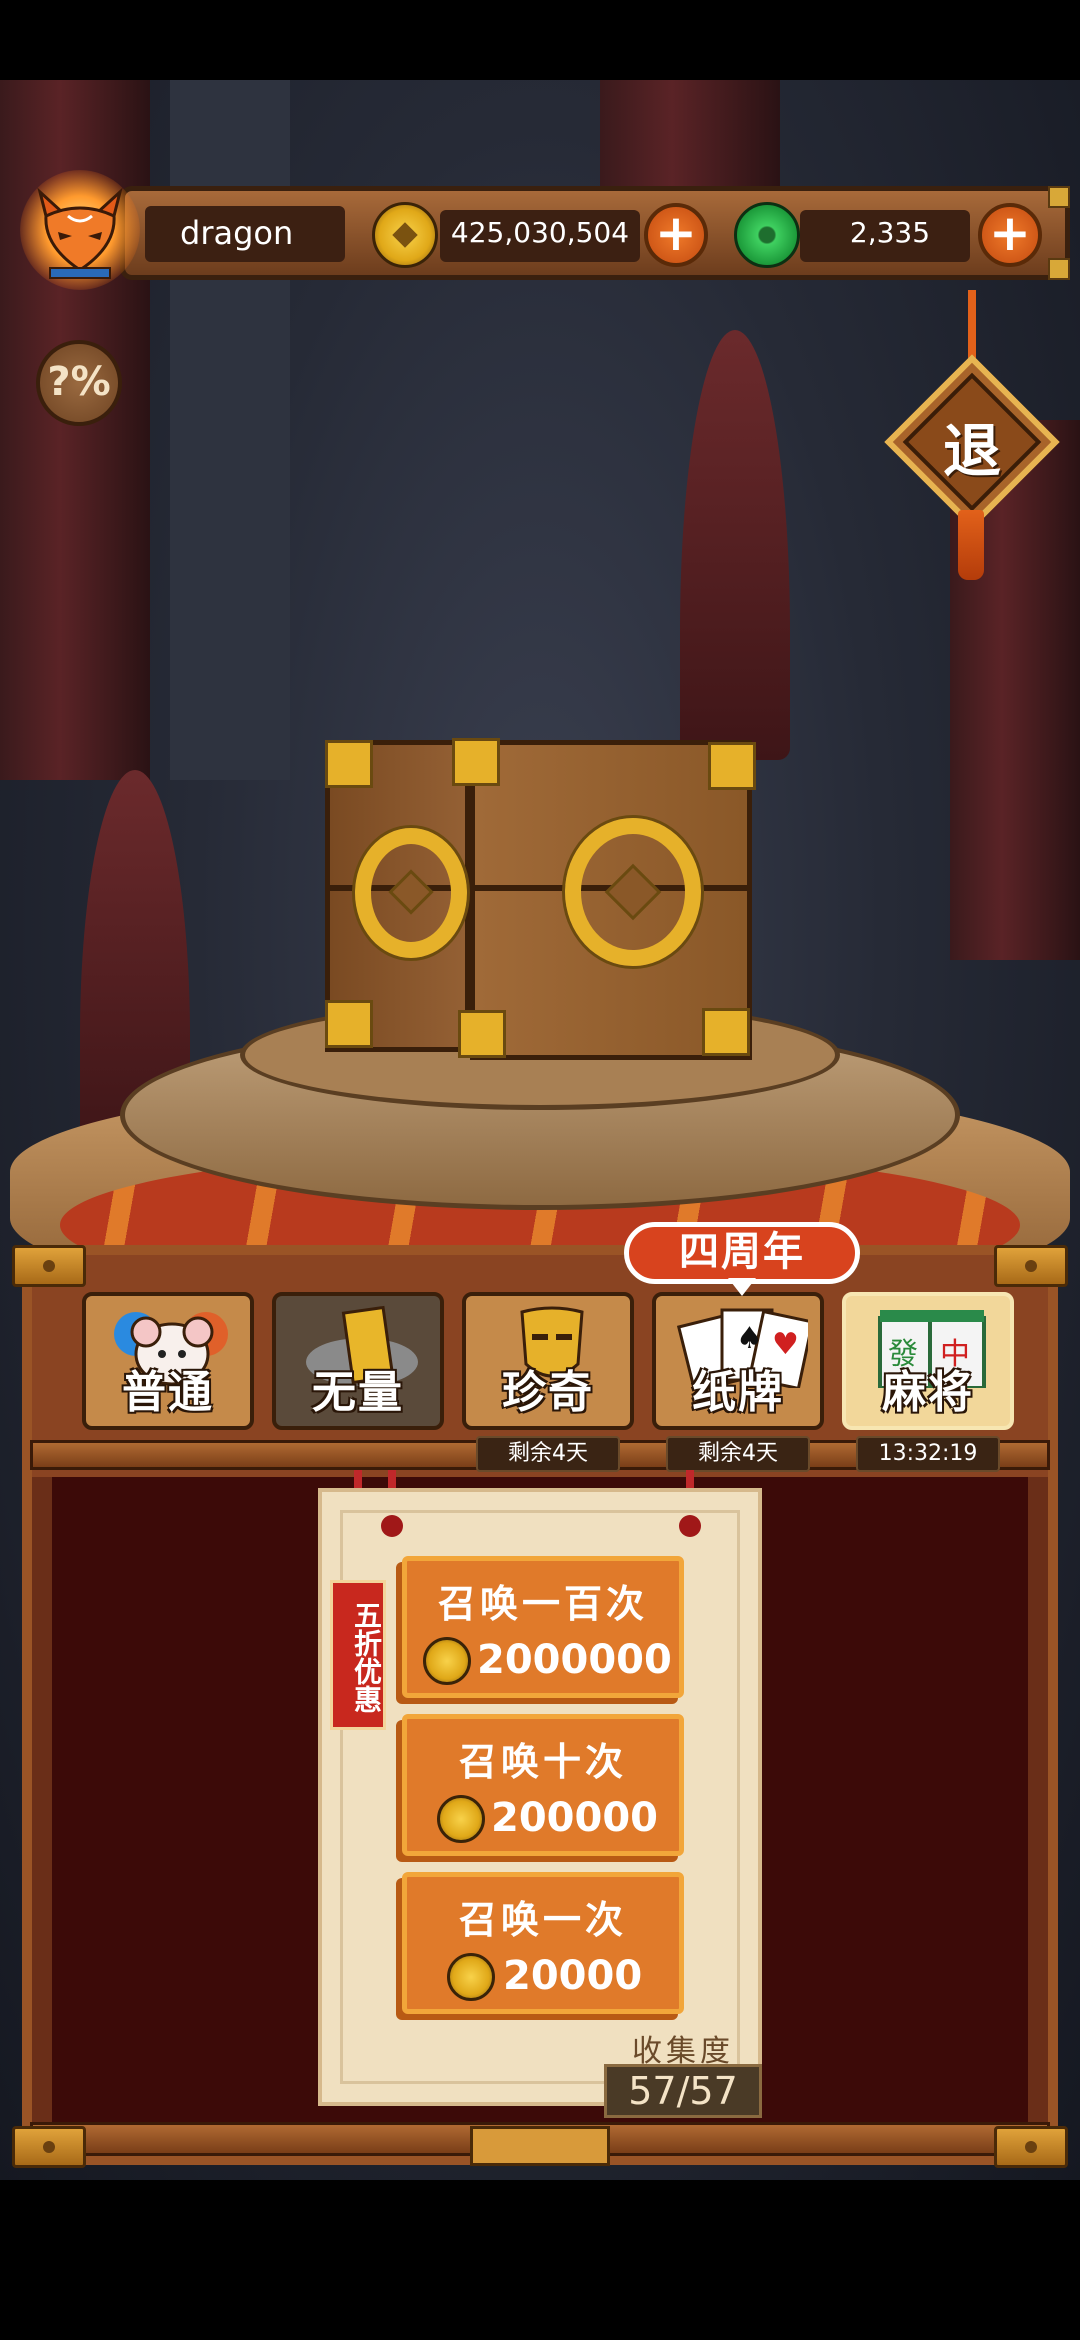 Image resolution: width=1080 pixels, height=2340 pixels. Describe the element at coordinates (548, 1361) in the screenshot. I see `tab-rare: 珍奇` at that location.